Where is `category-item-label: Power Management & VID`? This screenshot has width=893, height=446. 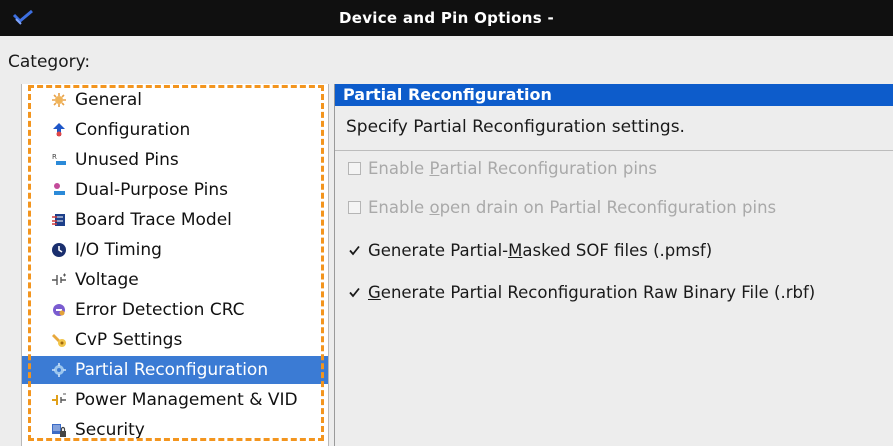
category-item-label: Power Management & VID is located at coordinates (186, 400).